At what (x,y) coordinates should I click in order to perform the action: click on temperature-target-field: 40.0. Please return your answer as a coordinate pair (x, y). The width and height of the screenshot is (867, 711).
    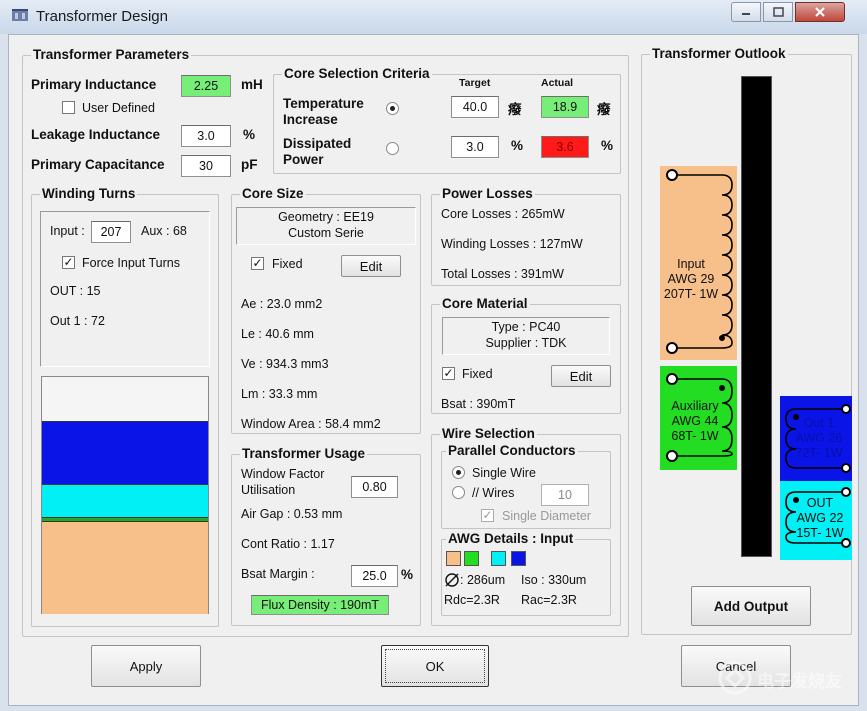
    Looking at the image, I should click on (475, 107).